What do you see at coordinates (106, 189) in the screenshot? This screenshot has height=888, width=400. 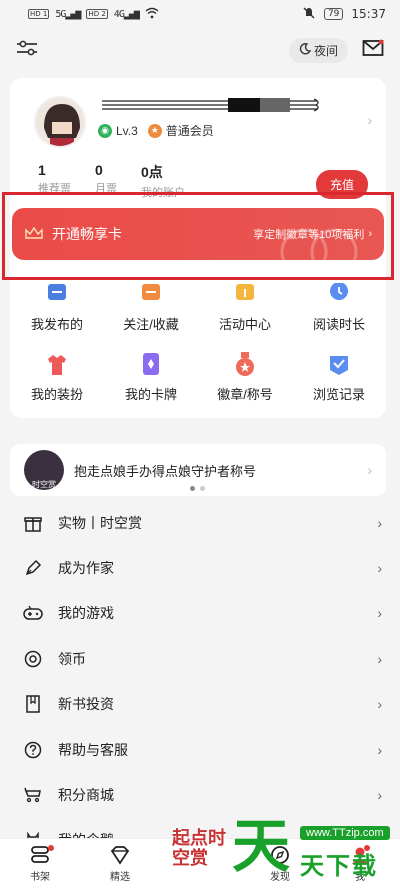 I see `stat-label: 月票` at bounding box center [106, 189].